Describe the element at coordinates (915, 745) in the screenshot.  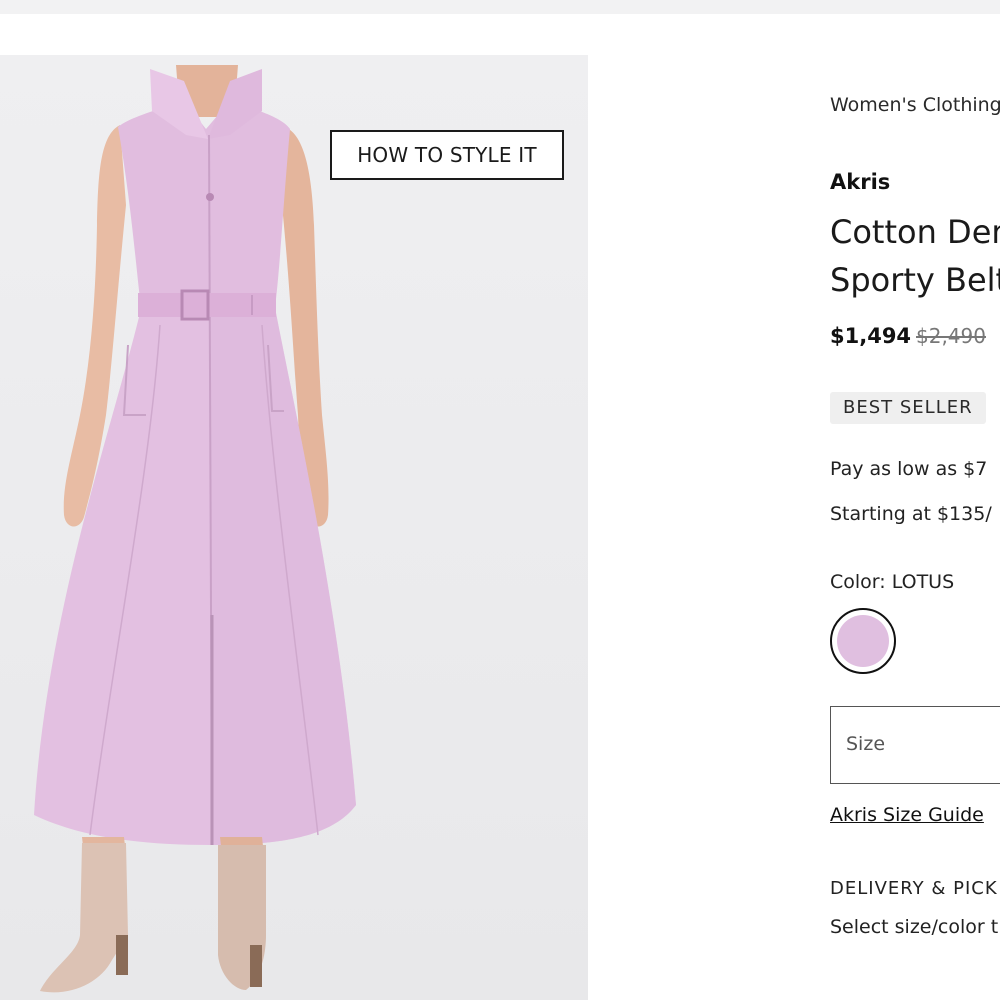
I see `size-select: Size` at that location.